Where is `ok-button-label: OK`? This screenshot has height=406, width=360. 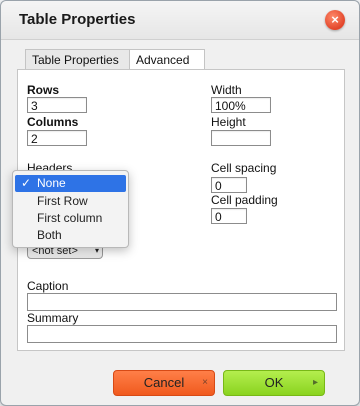
ok-button-label: OK is located at coordinates (274, 382).